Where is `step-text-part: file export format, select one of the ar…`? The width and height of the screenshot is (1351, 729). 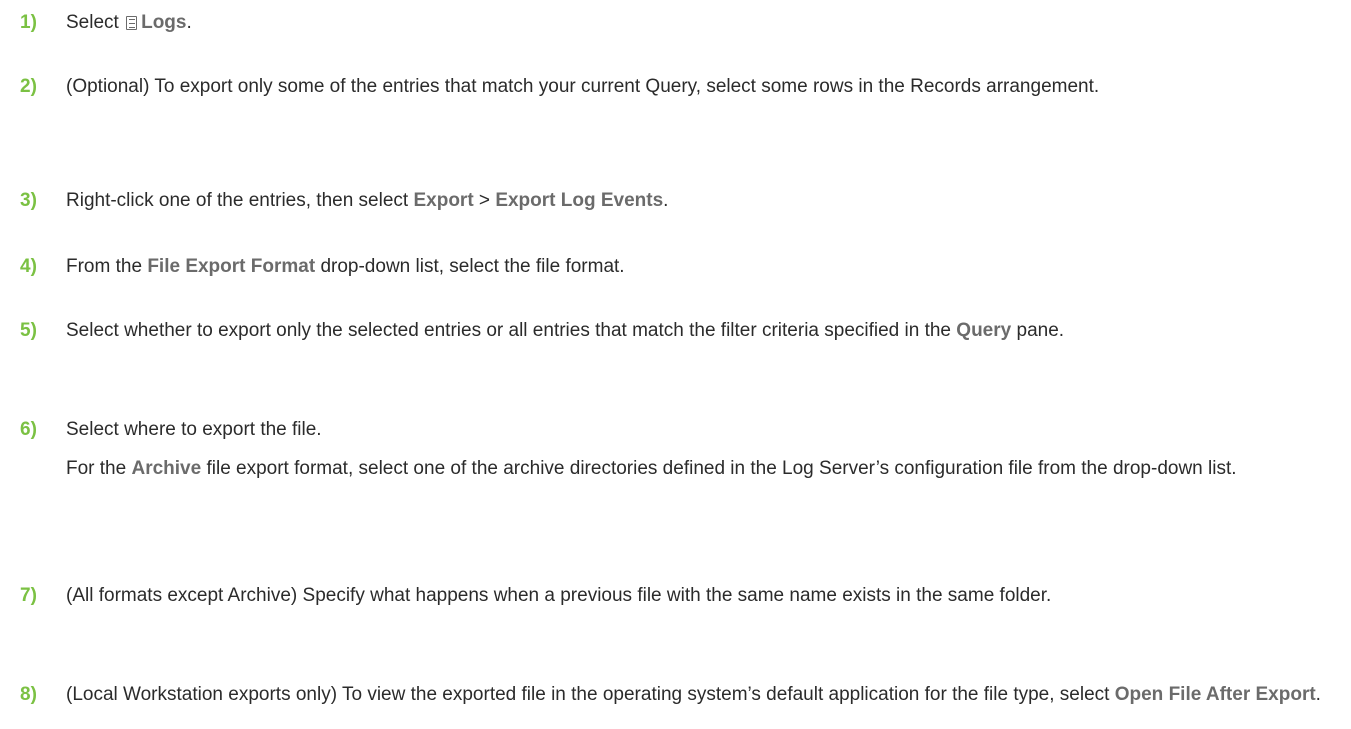 step-text-part: file export format, select one of the ar… is located at coordinates (719, 468).